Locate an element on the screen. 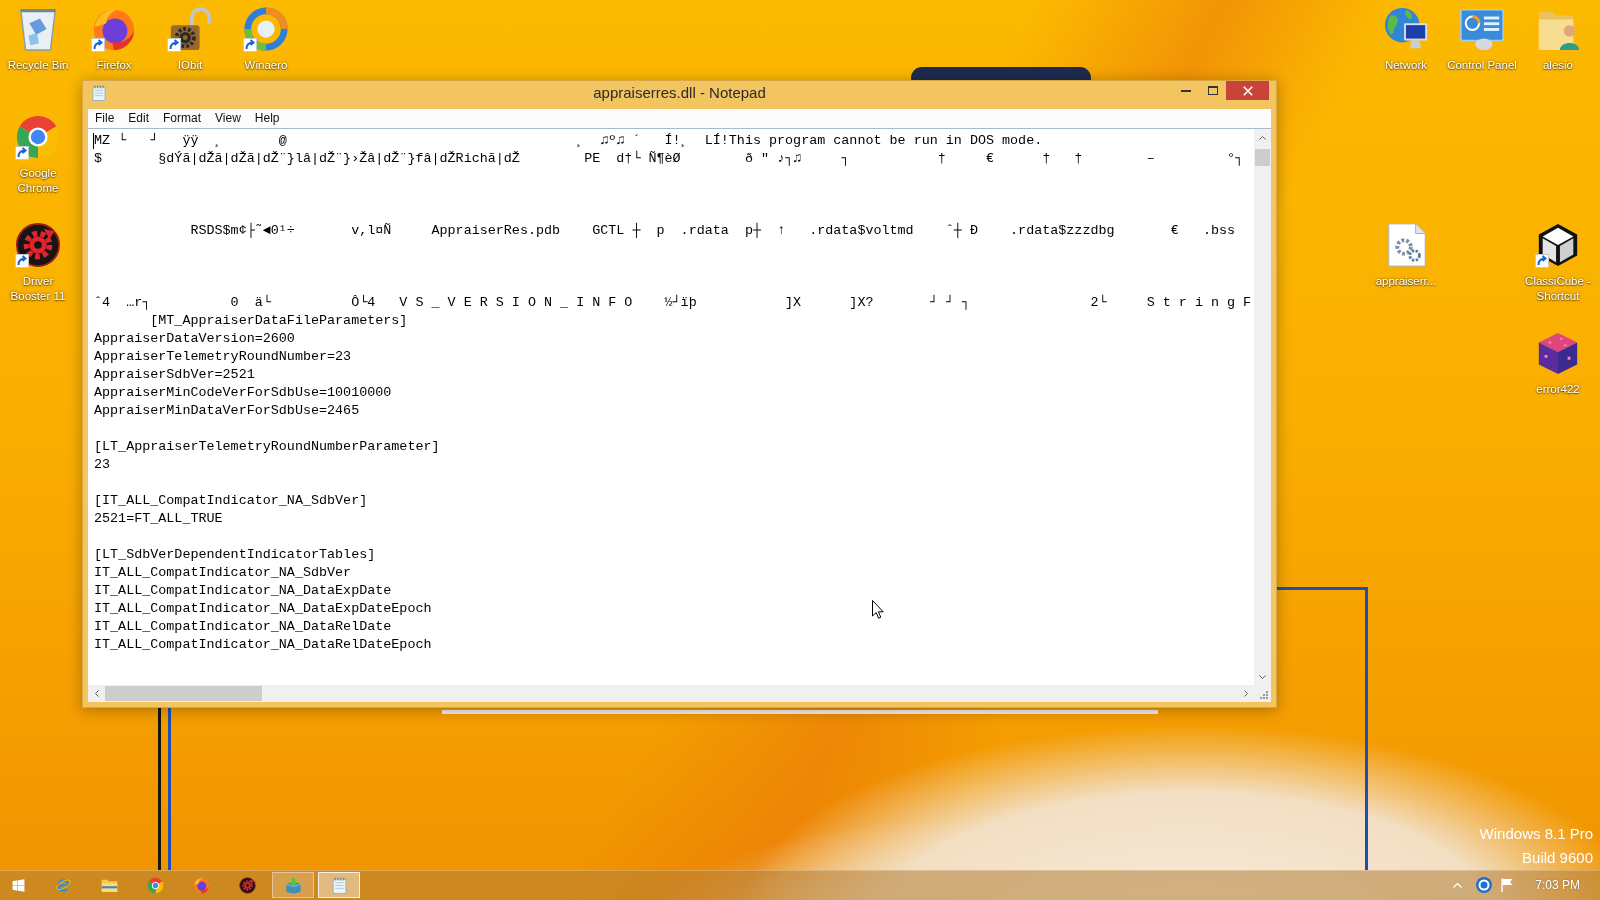  maximize-icon is located at coordinates (1212, 90).